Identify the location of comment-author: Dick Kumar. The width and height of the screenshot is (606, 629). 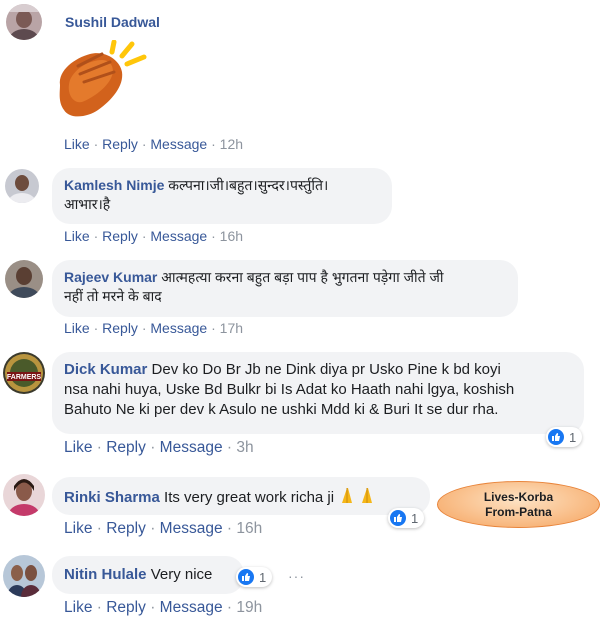
(105, 369).